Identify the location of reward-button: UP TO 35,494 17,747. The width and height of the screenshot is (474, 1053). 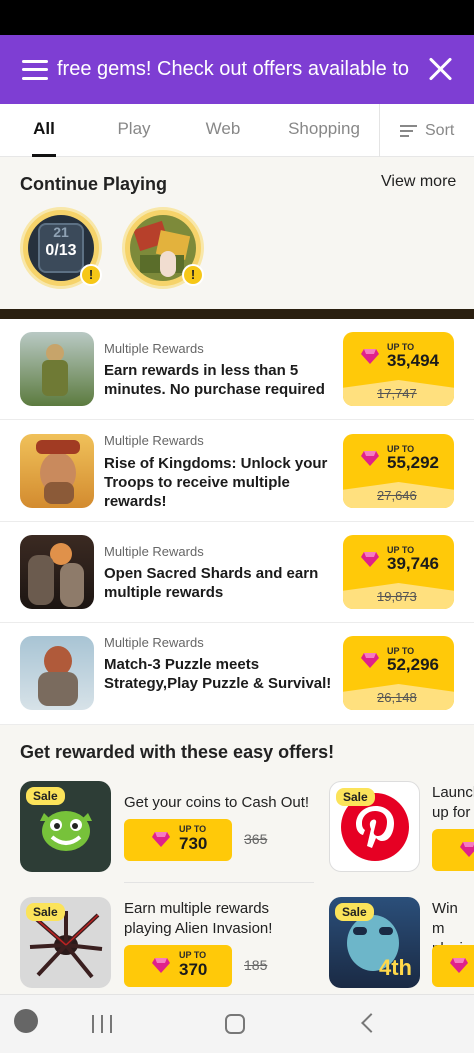
(398, 369).